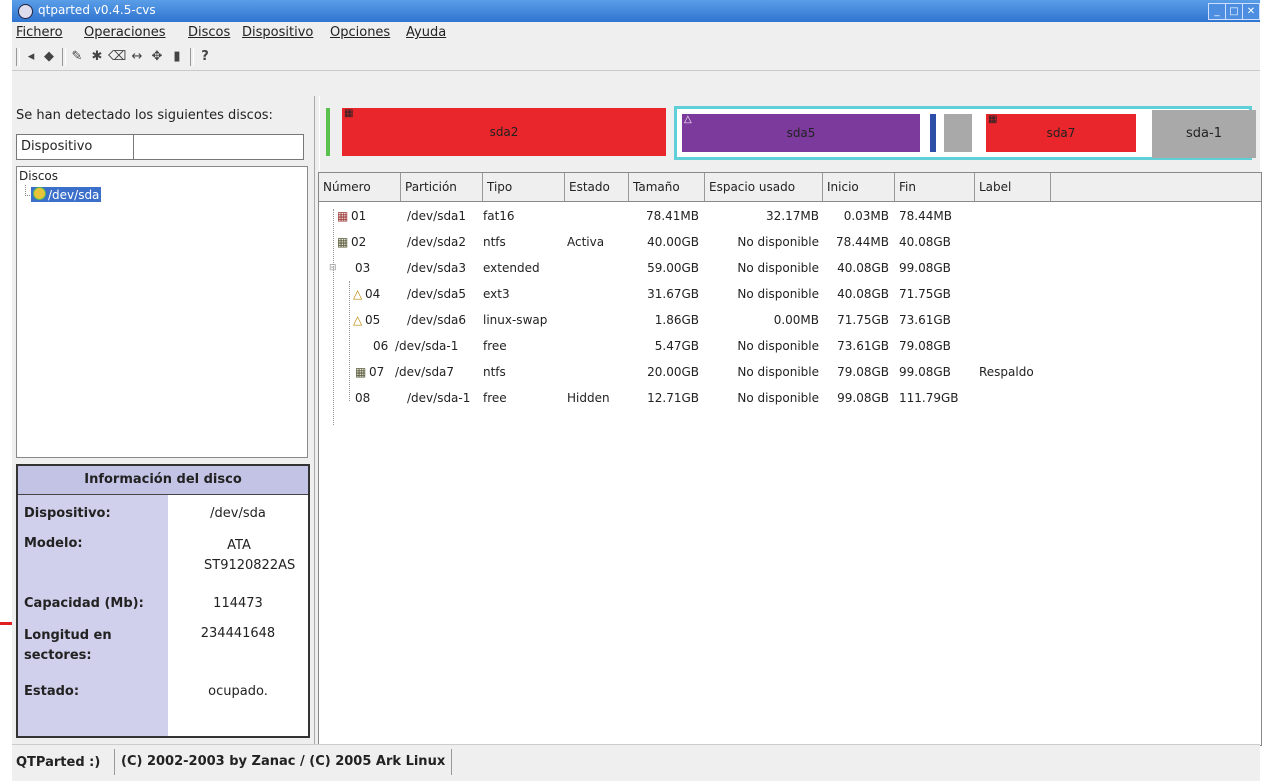 The width and height of the screenshot is (1262, 781). I want to click on partition-block-sda1, so click(328, 132).